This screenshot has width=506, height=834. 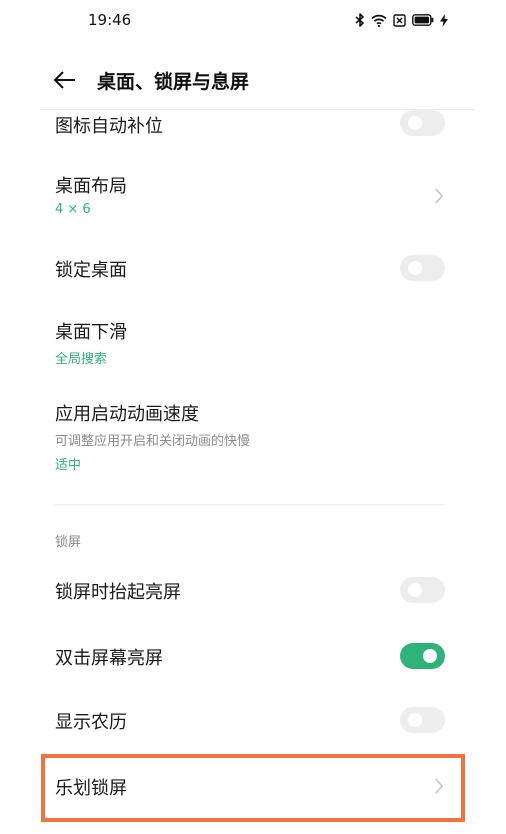 I want to click on status-time: 19:46, so click(x=110, y=20).